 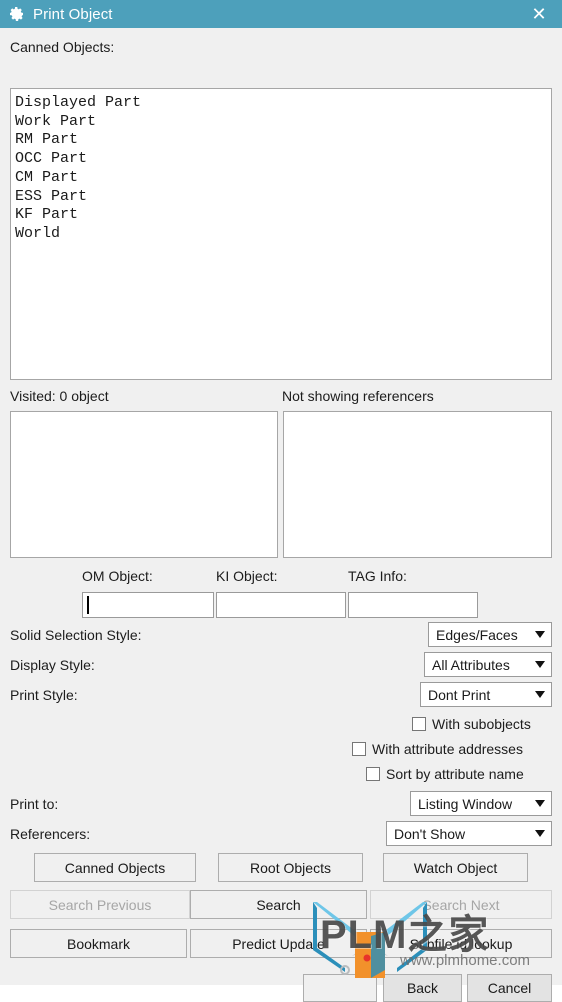 I want to click on cancel-button: Cancel, so click(x=509, y=988).